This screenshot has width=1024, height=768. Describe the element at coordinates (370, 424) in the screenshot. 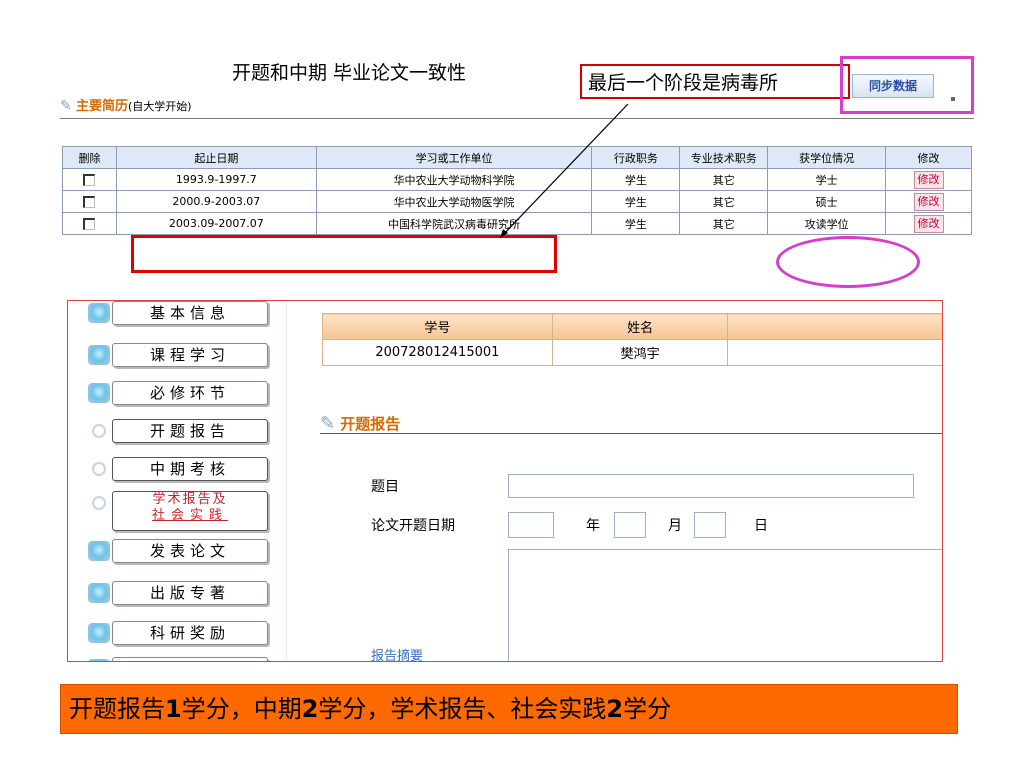

I see `form-title: 开题报告` at that location.